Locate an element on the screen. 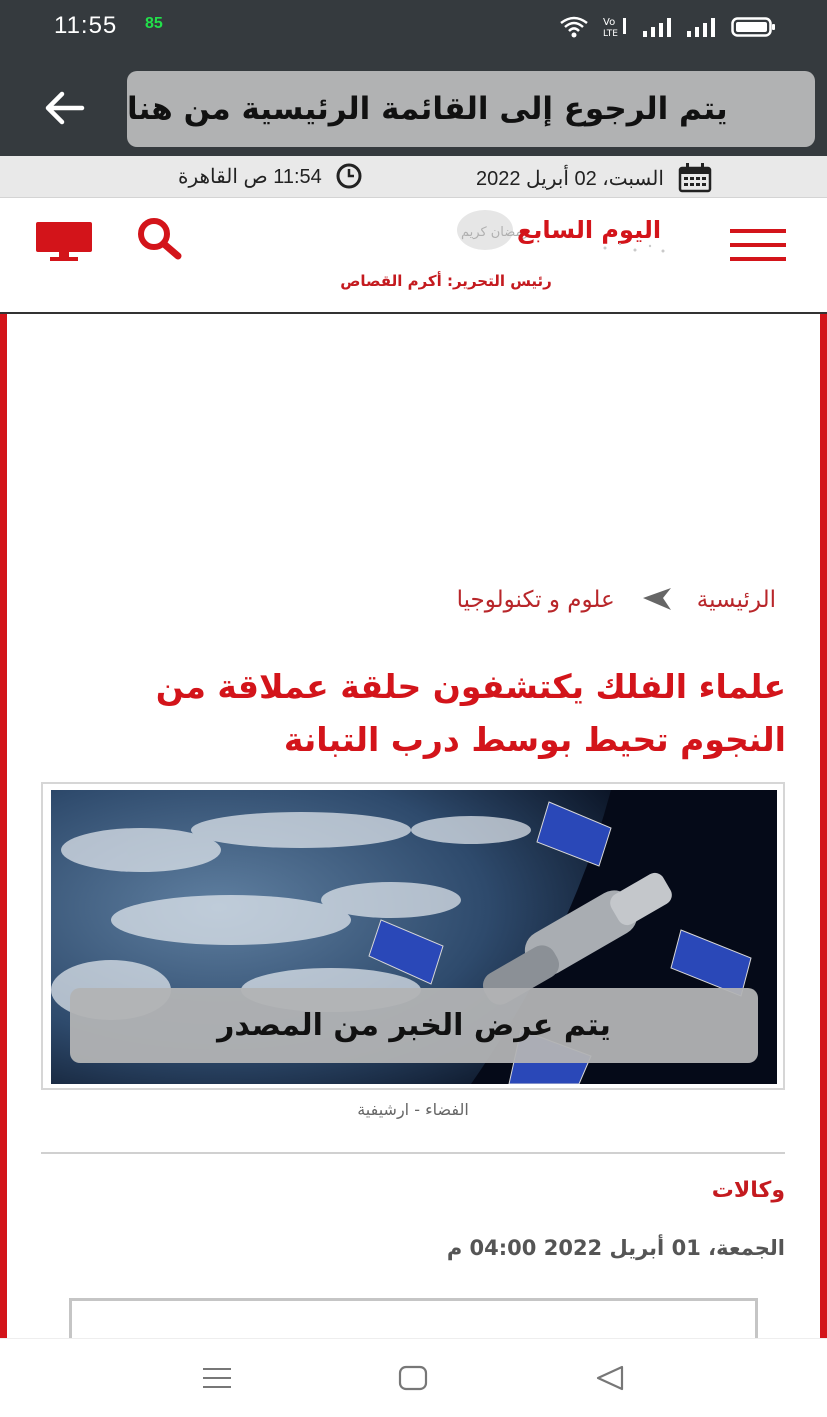 The height and width of the screenshot is (1417, 827). home-button is located at coordinates (413, 1378).